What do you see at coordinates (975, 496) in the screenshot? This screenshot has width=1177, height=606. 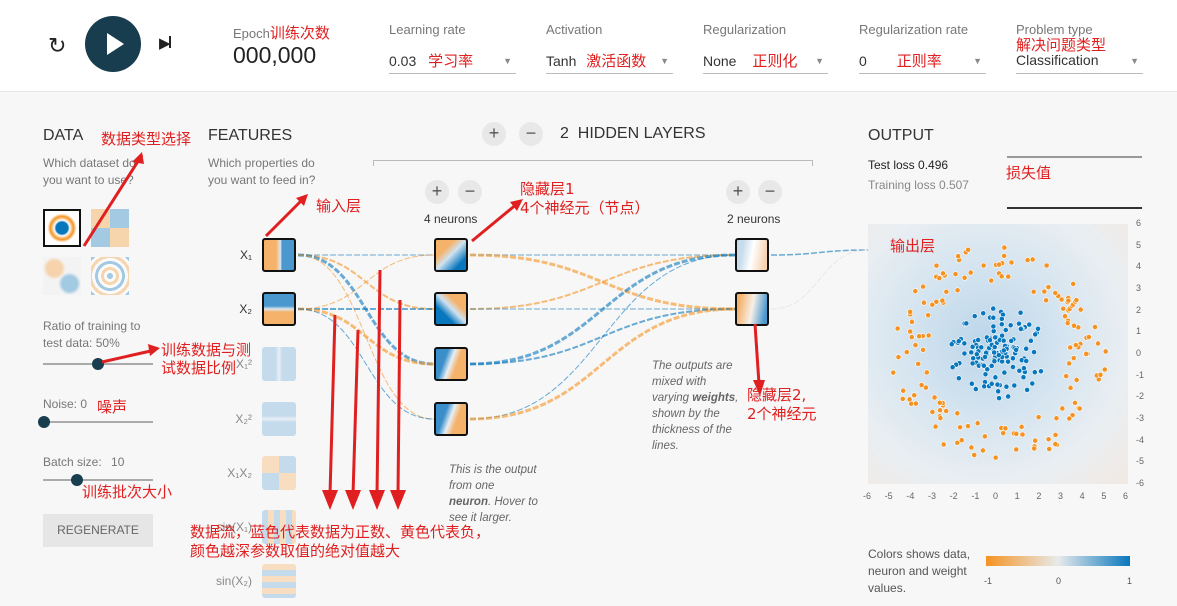 I see `x-axis-tick: -1` at bounding box center [975, 496].